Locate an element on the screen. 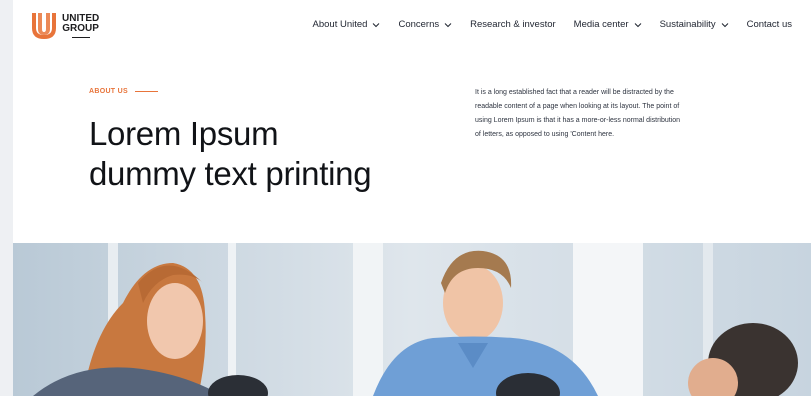  section-eyebrow: ABOUT US is located at coordinates (123, 91).